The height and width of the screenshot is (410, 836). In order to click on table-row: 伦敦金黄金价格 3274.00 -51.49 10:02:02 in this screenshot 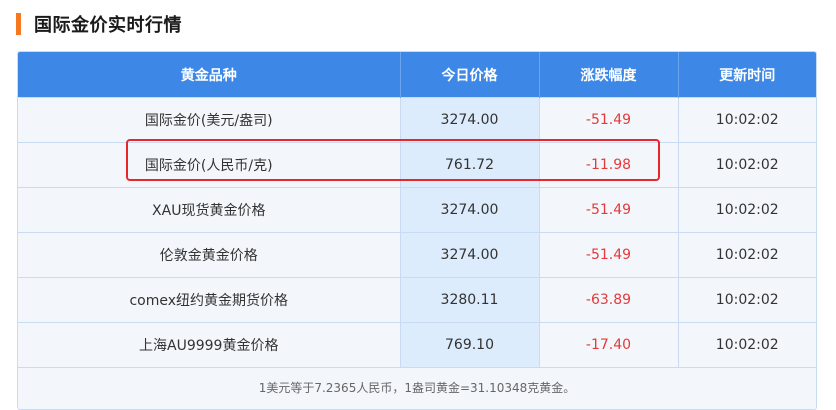, I will do `click(417, 255)`.